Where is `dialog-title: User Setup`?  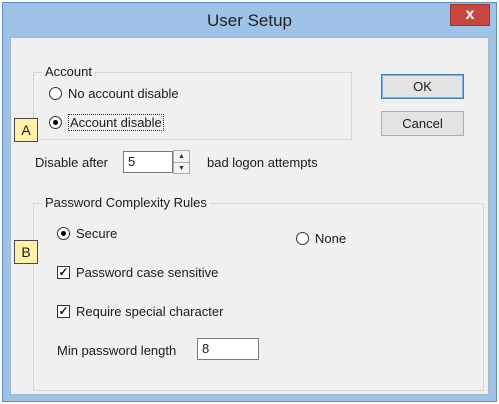 dialog-title: User Setup is located at coordinates (249, 20).